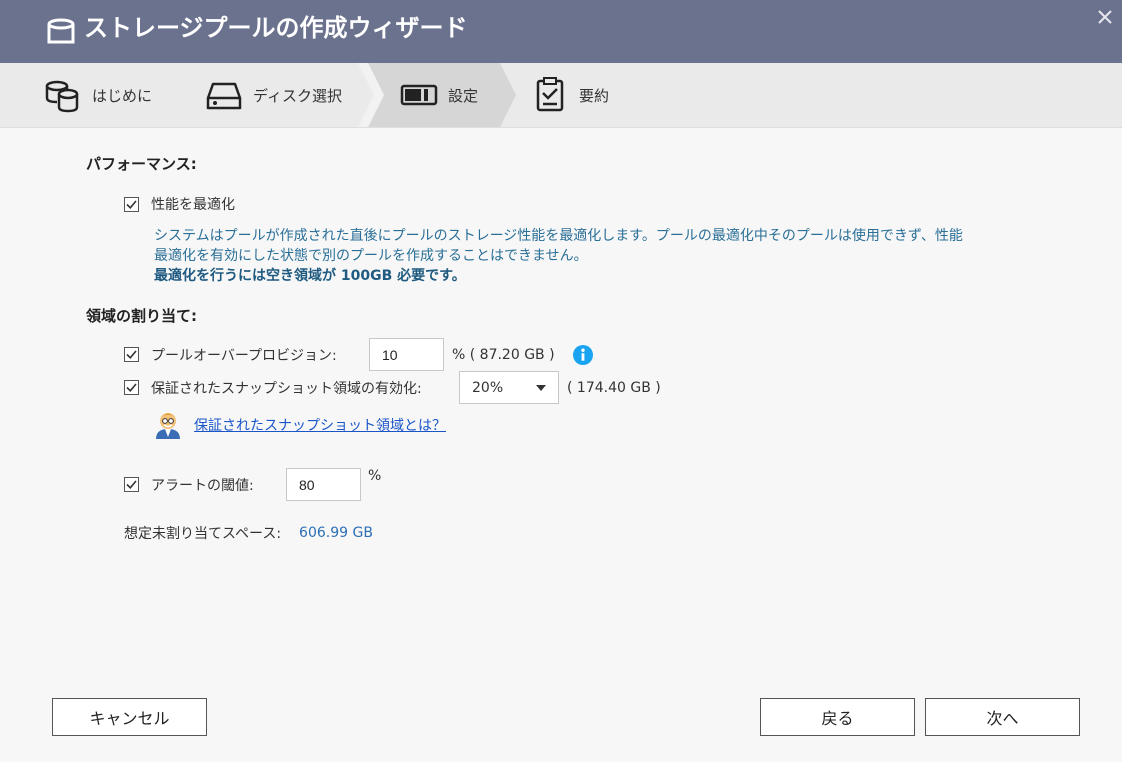 The height and width of the screenshot is (762, 1122). I want to click on alert-label: アラートの閾値:, so click(202, 485).